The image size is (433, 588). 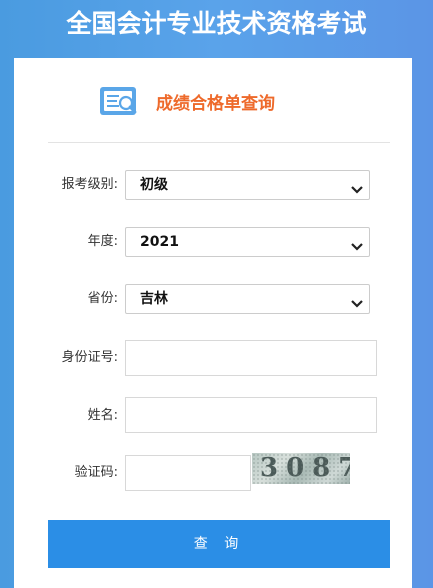 I want to click on level-value: 初级, so click(x=154, y=185).